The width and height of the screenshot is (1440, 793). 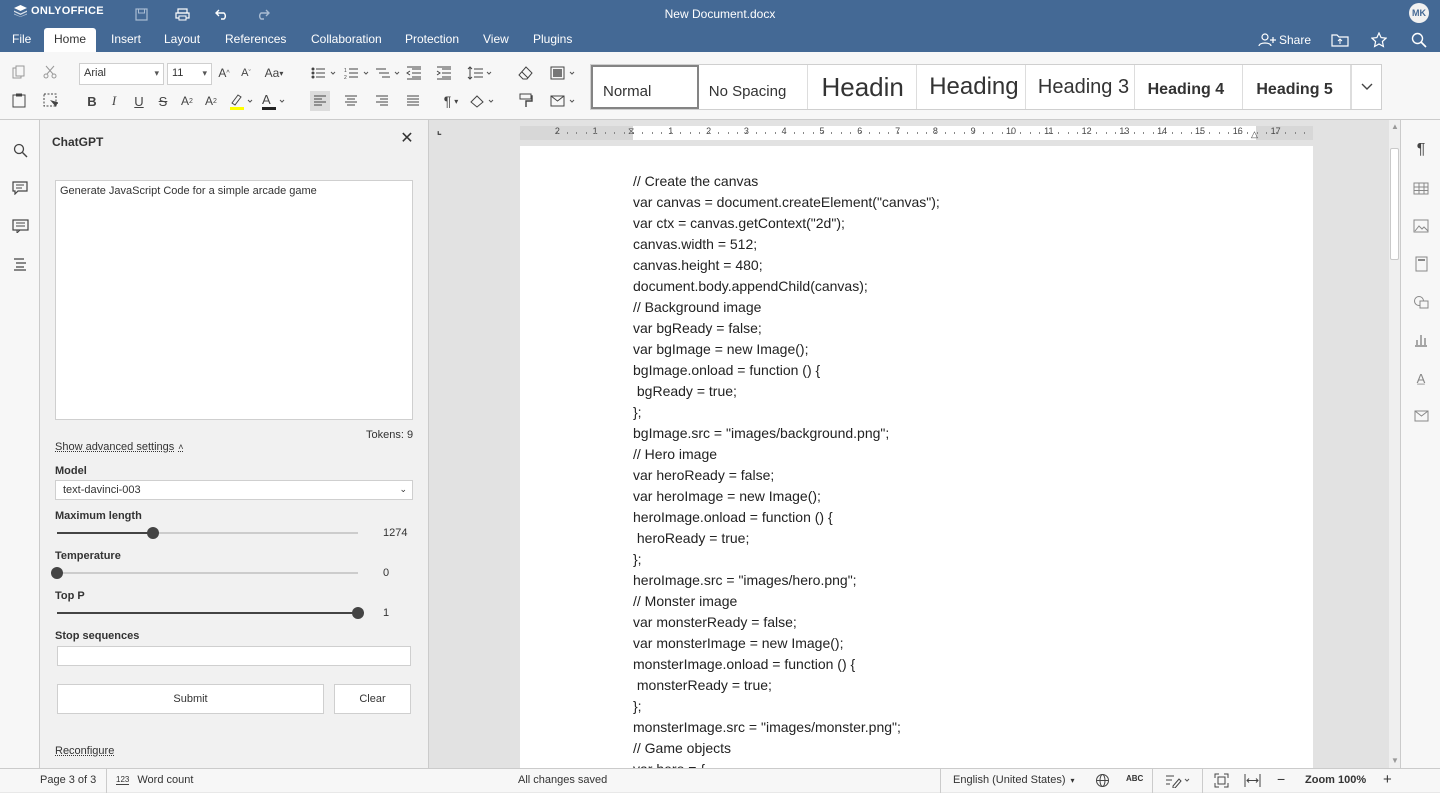 What do you see at coordinates (702, 685) in the screenshot?
I see `document-line: monsterReady = true;` at bounding box center [702, 685].